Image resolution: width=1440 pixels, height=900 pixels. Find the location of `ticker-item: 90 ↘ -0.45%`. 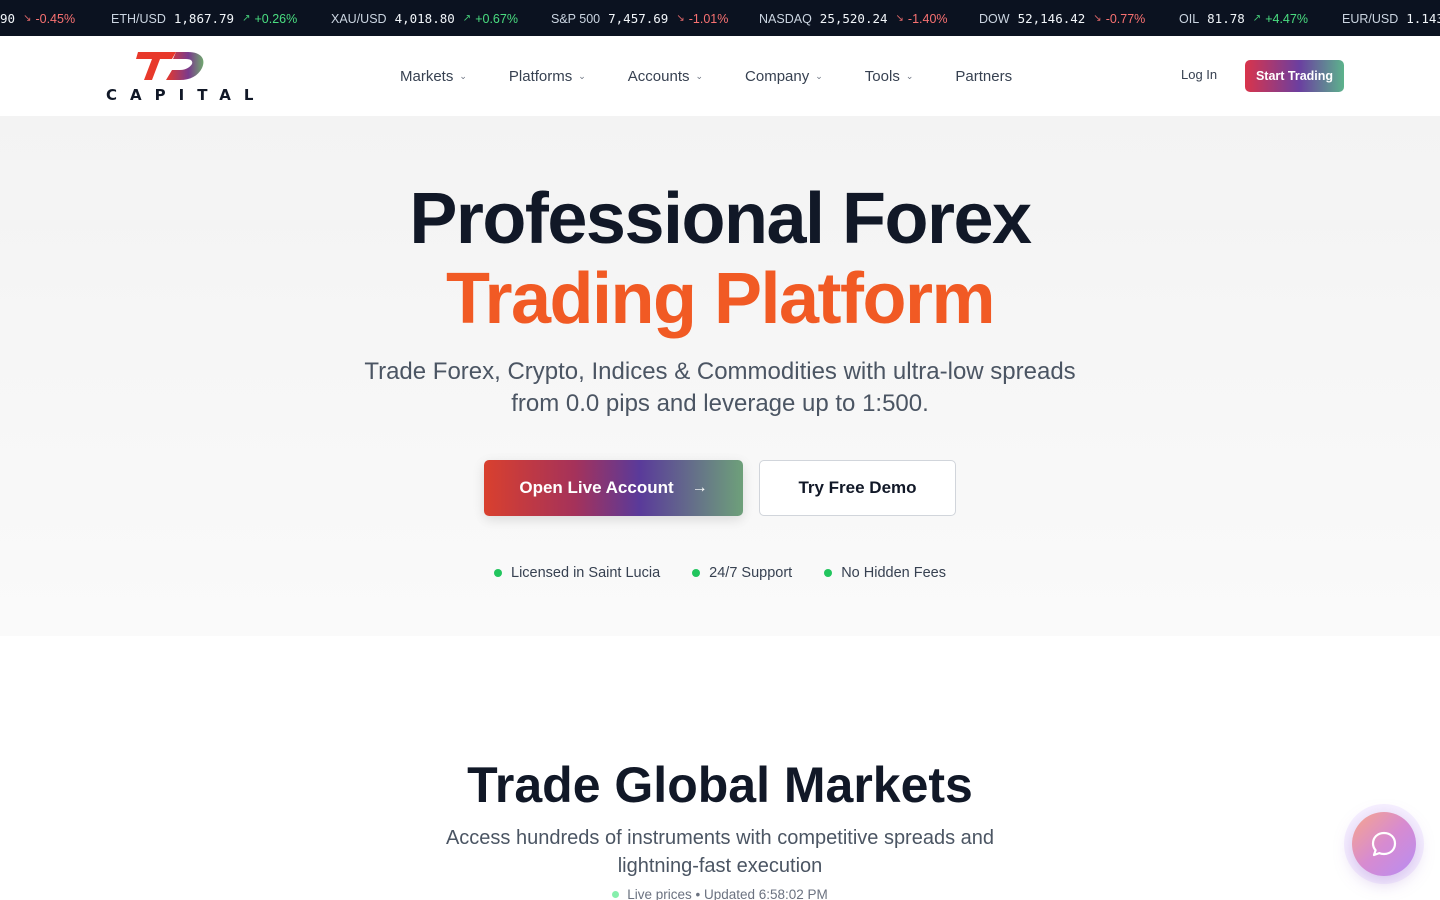

ticker-item: 90 ↘ -0.45% is located at coordinates (37, 18).